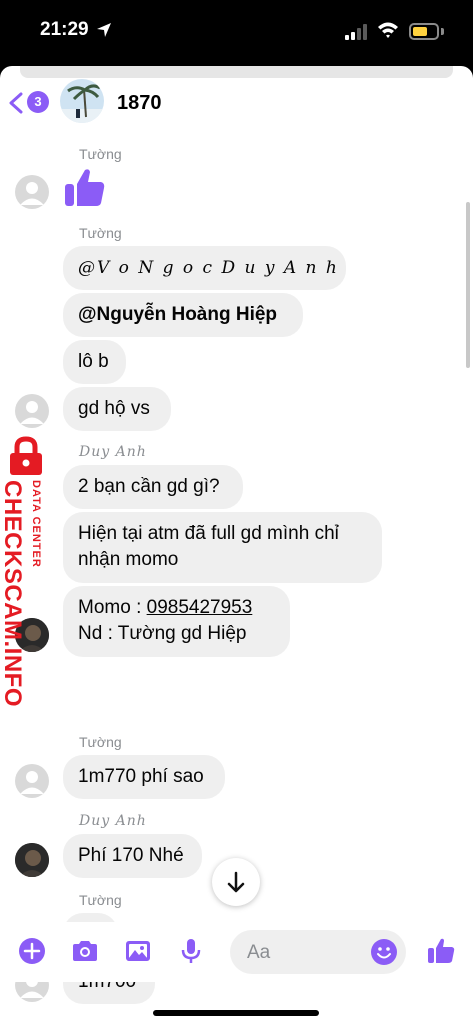 The height and width of the screenshot is (1024, 473). Describe the element at coordinates (153, 487) in the screenshot. I see `message-bubble: 2 bạn cần gd gì?` at that location.